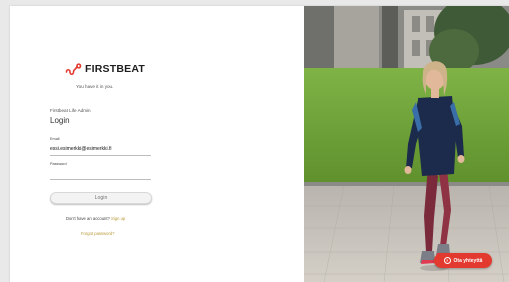  I want to click on forgot-password-link: Forgot password?, so click(98, 233).